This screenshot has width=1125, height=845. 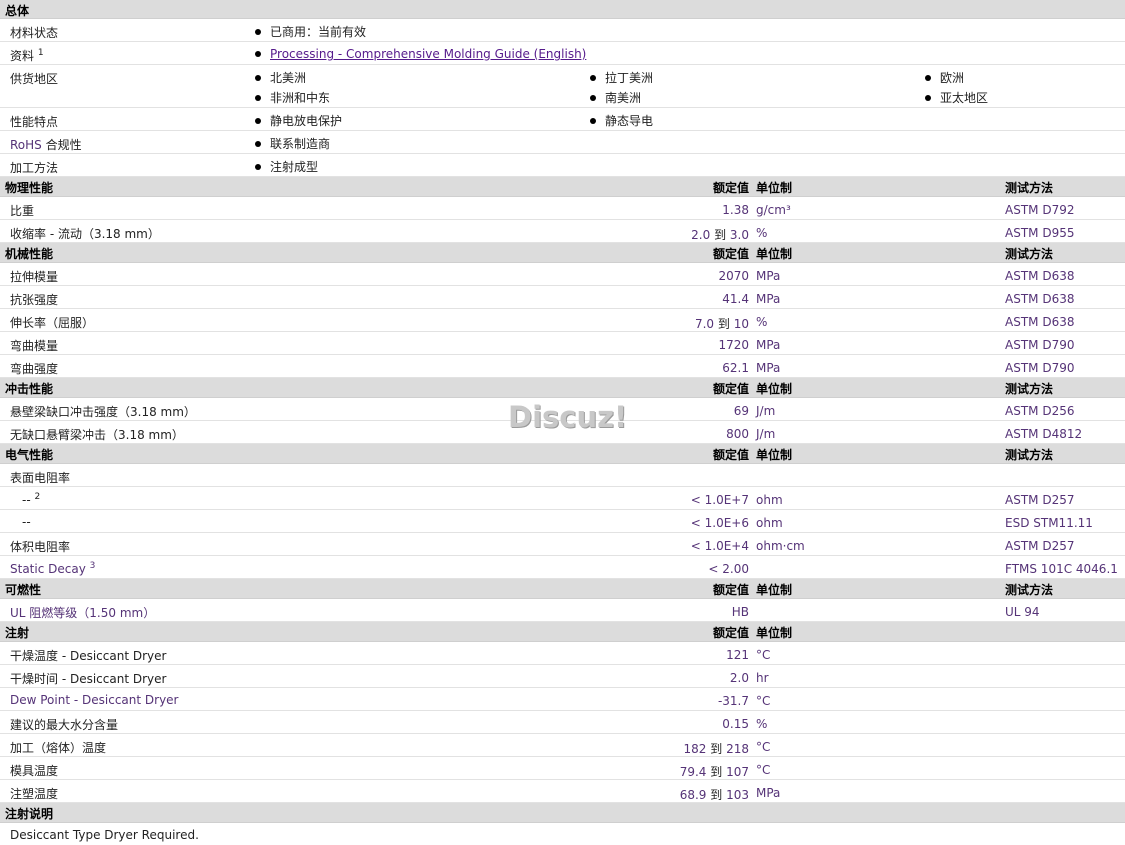 What do you see at coordinates (562, 521) in the screenshot?
I see `property-row: -- < 1.0E+6 ohm ESD STM11.11` at bounding box center [562, 521].